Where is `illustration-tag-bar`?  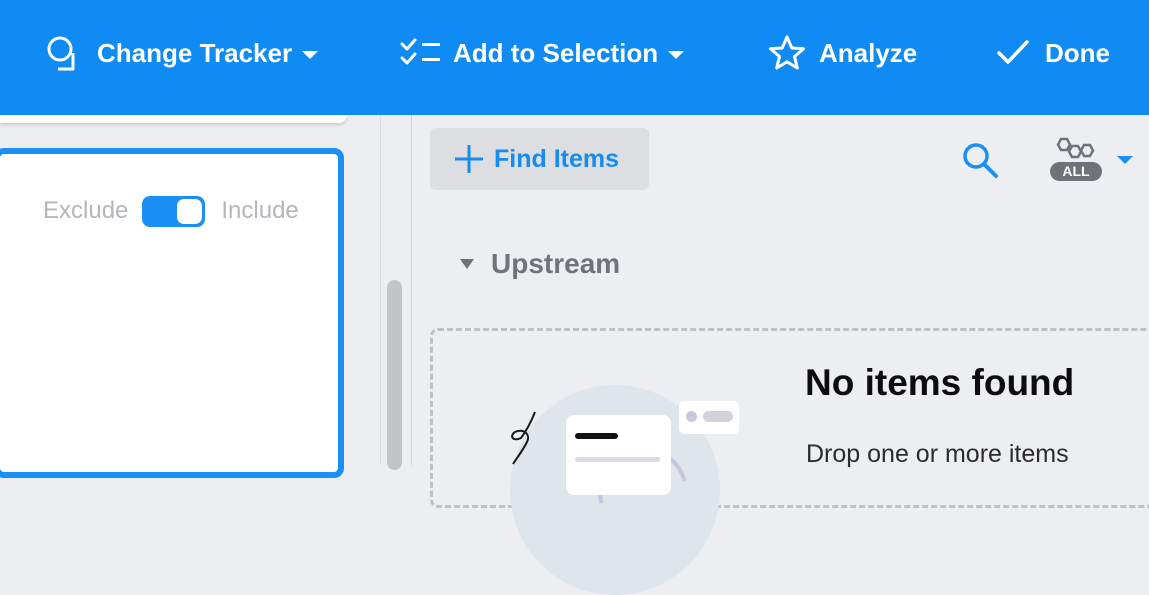
illustration-tag-bar is located at coordinates (718, 416).